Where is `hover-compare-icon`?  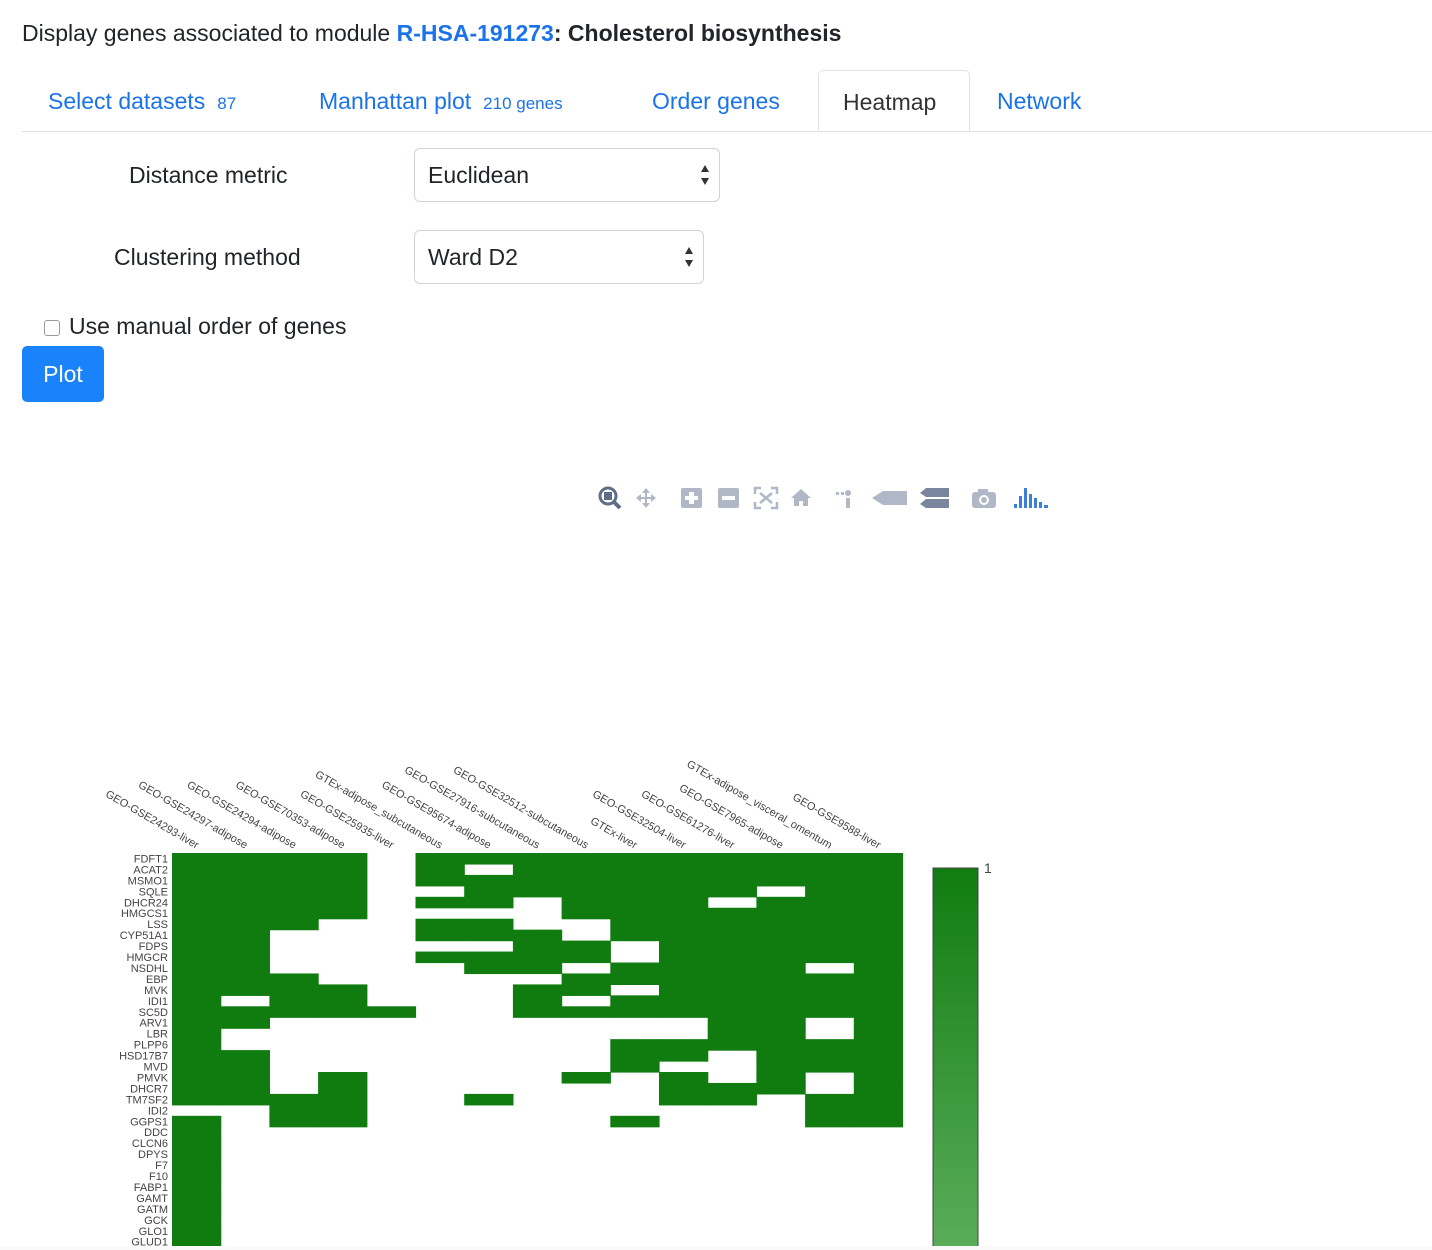 hover-compare-icon is located at coordinates (934, 498).